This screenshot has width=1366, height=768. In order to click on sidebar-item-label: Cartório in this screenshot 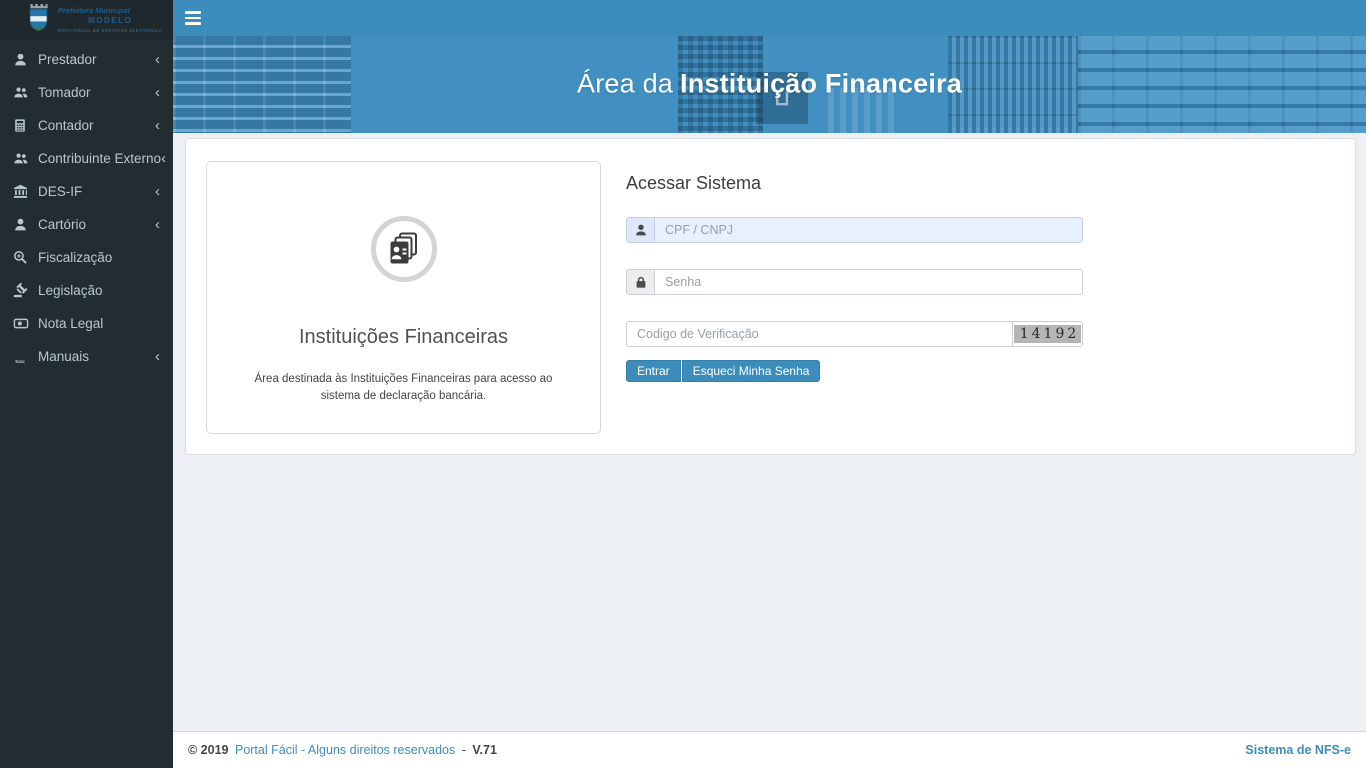, I will do `click(62, 224)`.